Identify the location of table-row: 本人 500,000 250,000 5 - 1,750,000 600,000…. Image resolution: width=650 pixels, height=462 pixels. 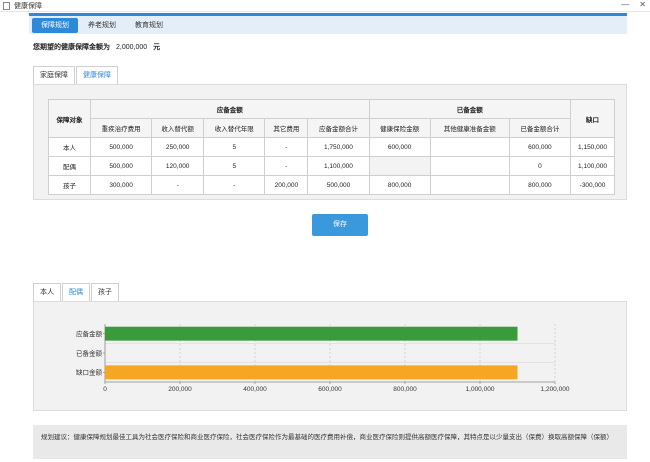
(331, 147).